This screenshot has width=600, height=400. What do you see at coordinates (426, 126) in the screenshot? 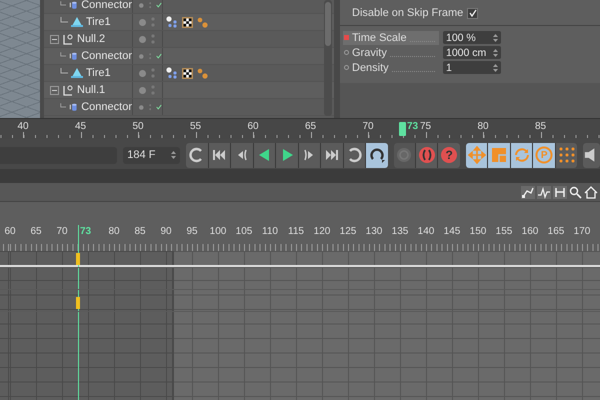
I see `frame-number: 75` at bounding box center [426, 126].